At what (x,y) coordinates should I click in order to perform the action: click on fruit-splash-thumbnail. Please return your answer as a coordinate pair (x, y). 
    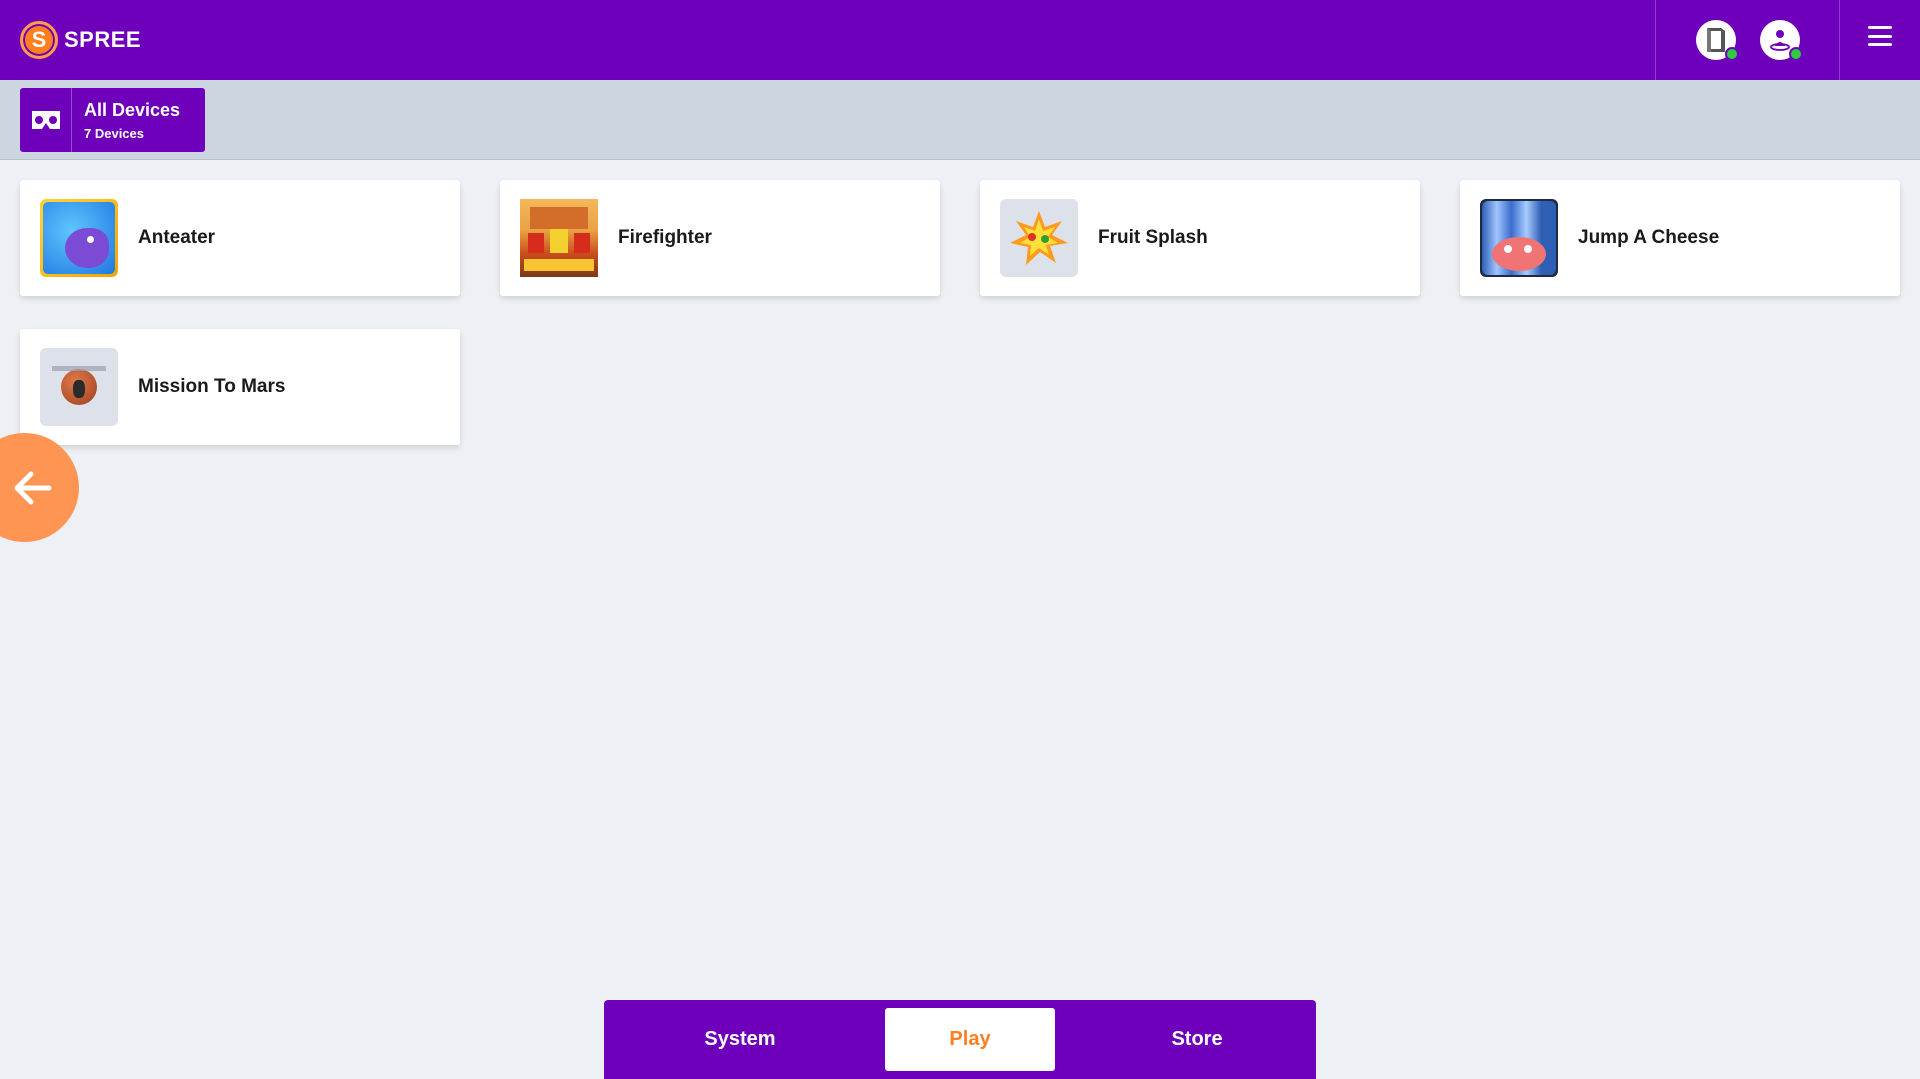
    Looking at the image, I should click on (1039, 238).